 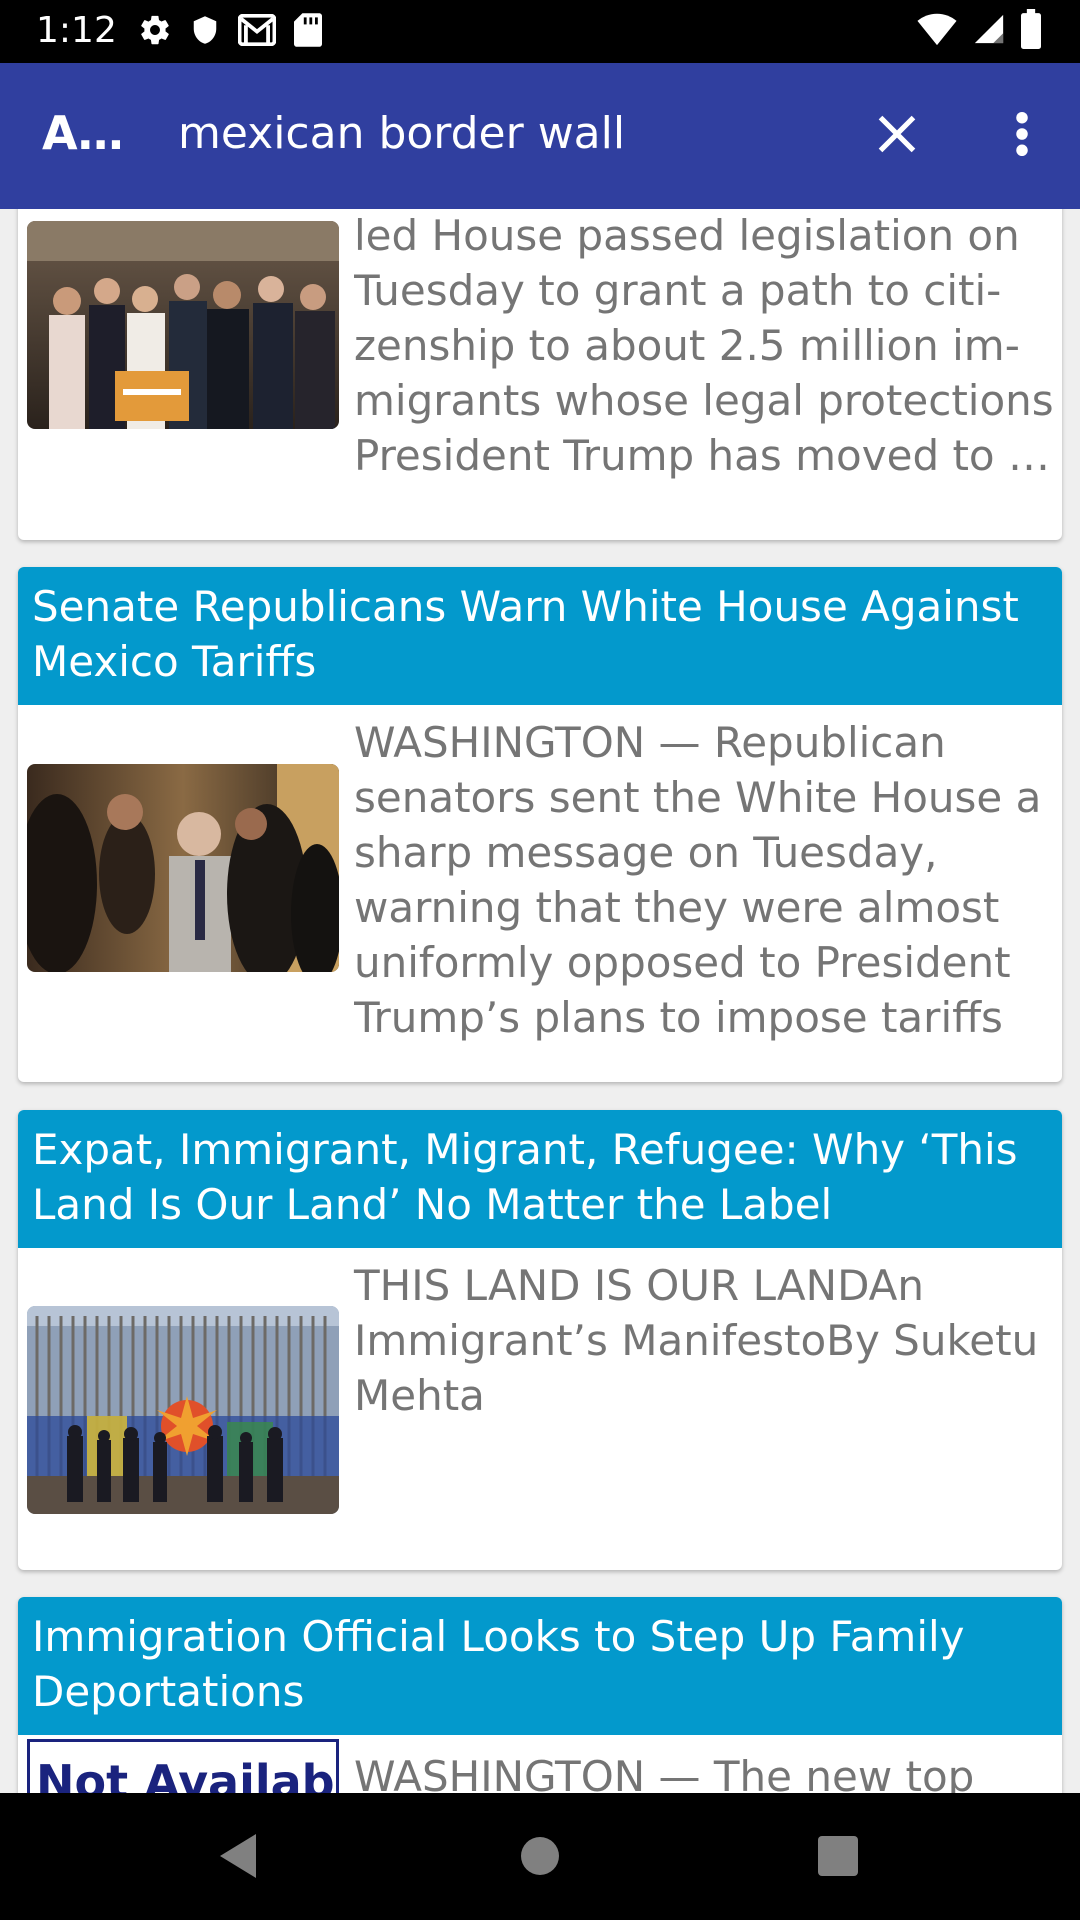 I want to click on navigation-bar, so click(x=540, y=1856).